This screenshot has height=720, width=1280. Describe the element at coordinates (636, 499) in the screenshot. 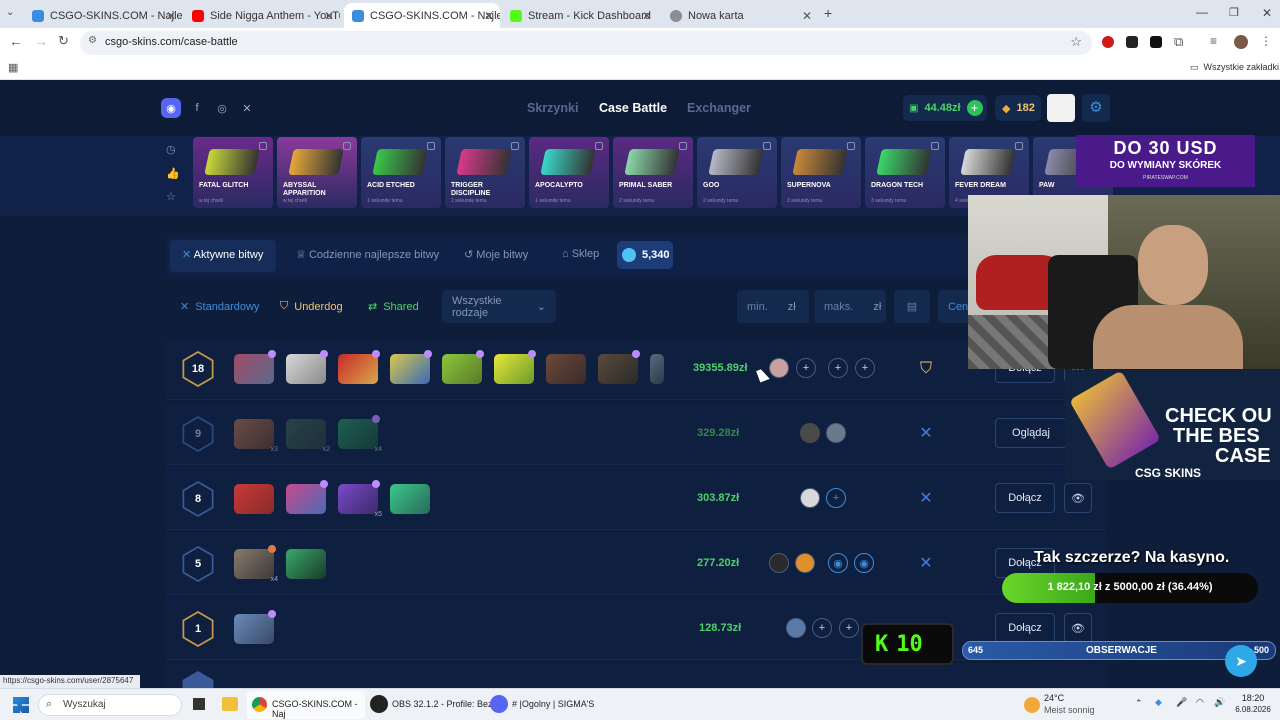

I see `battle-row-3: 8 x5 303.87zł + ✕ Dołącz 👁` at that location.